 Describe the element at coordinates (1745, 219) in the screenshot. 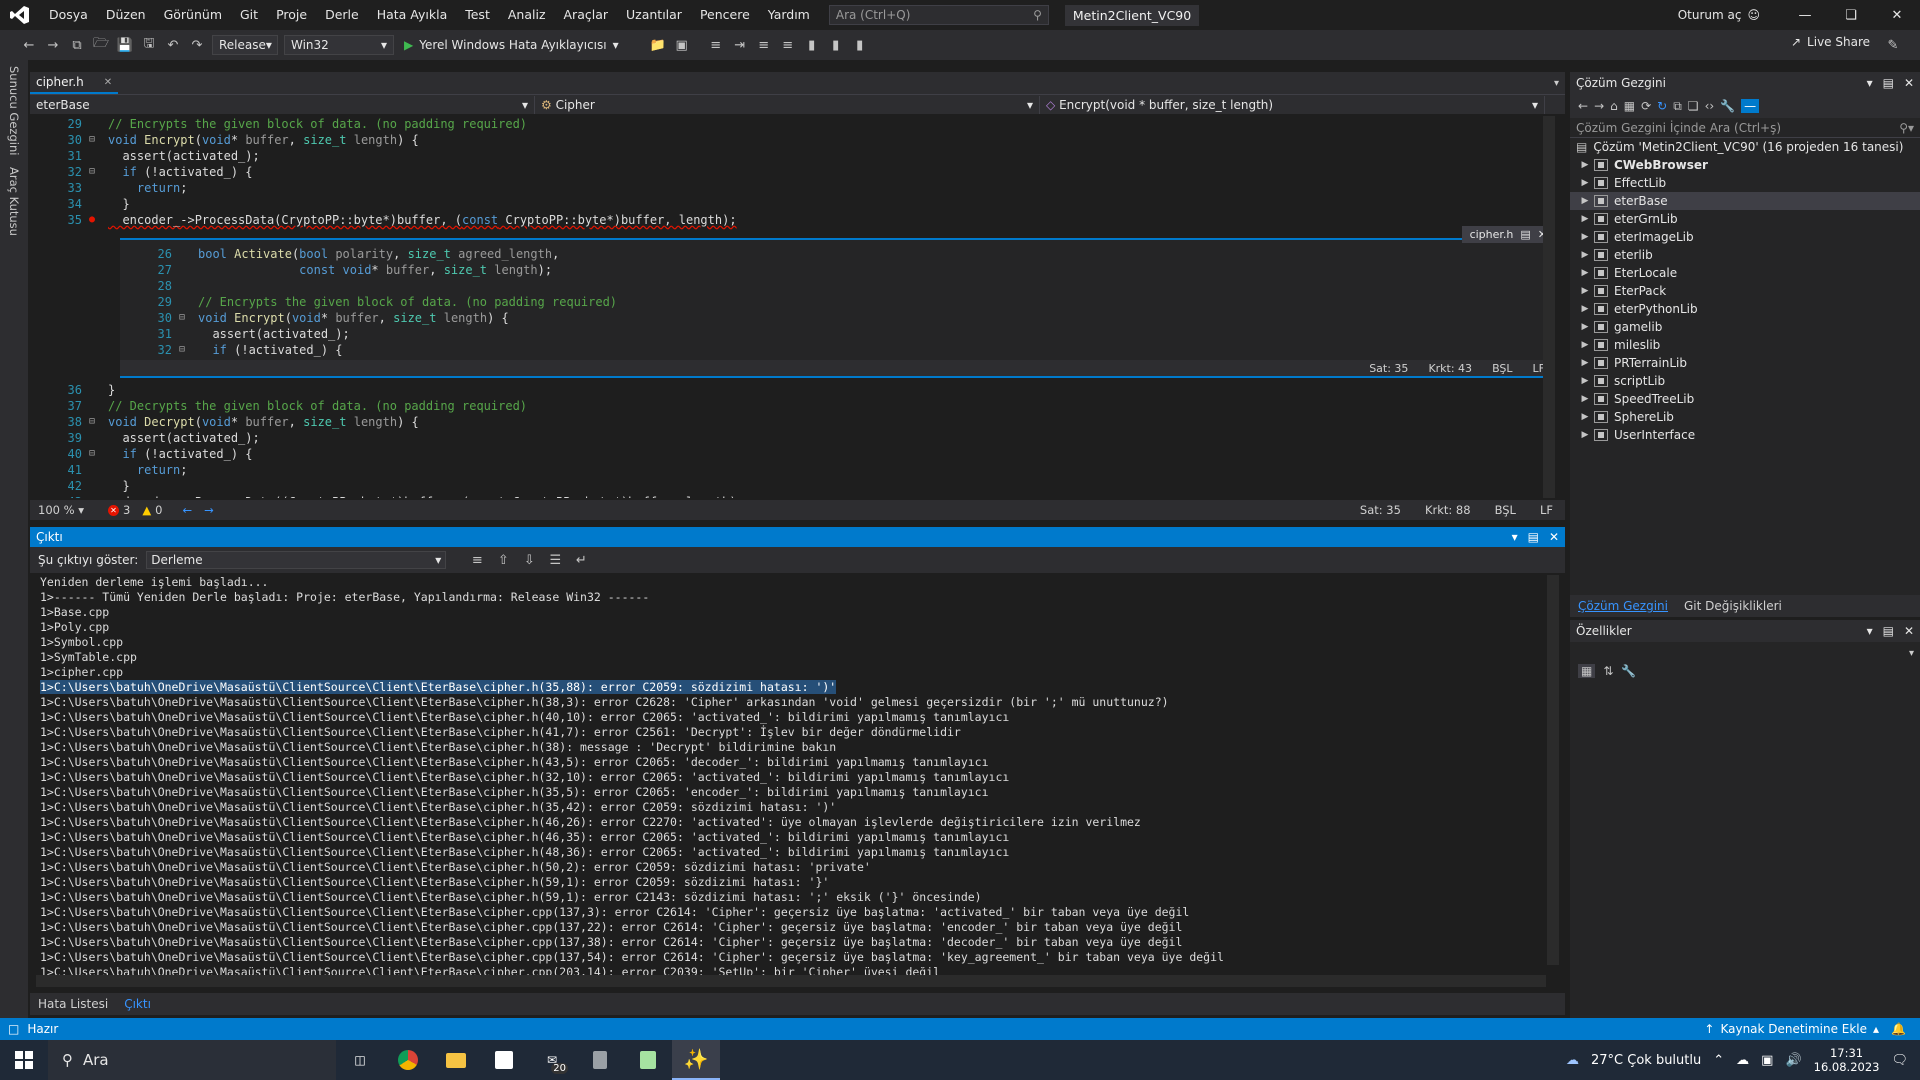

I see `project-item: ▶ eterGrnLib` at that location.